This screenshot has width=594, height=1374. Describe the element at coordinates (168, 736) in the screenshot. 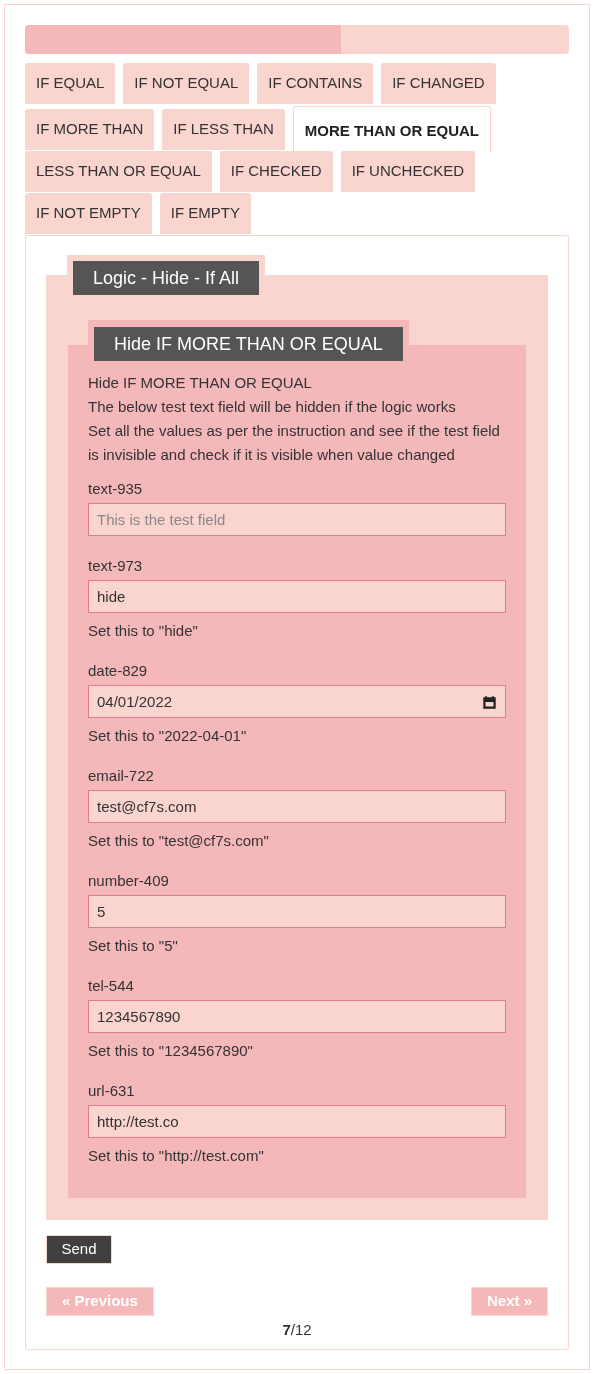

I see `field-hint: Set this to "2022-04-01"` at that location.